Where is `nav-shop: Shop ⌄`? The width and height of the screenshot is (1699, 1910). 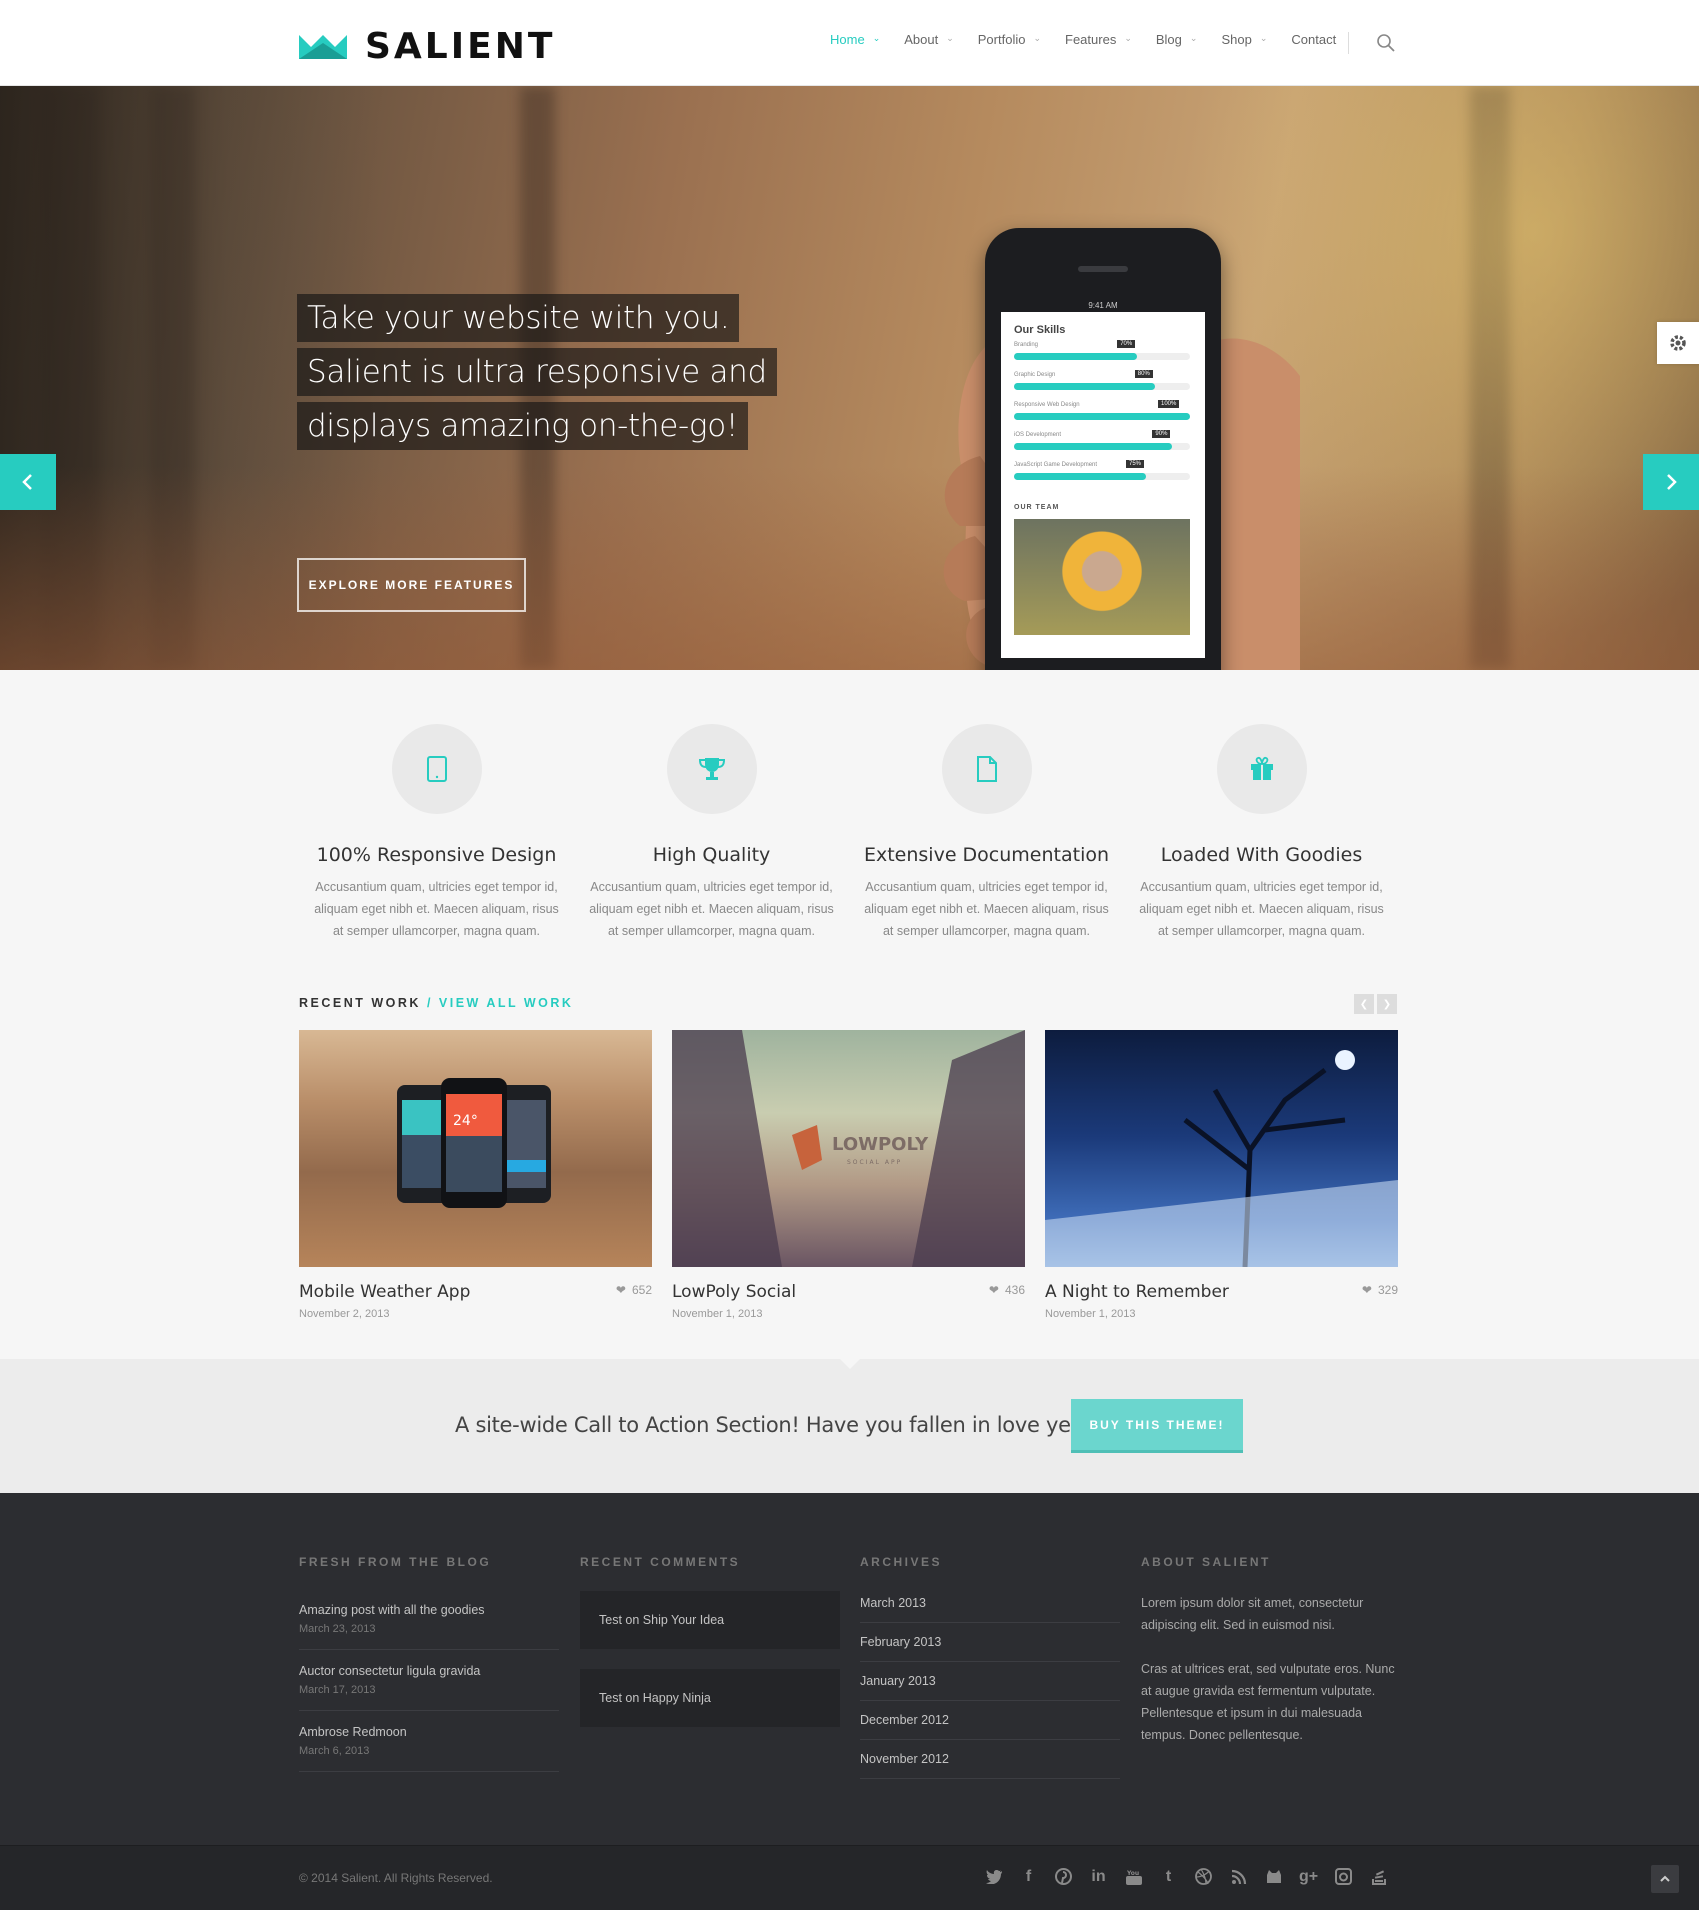
nav-shop: Shop ⌄ is located at coordinates (1244, 39).